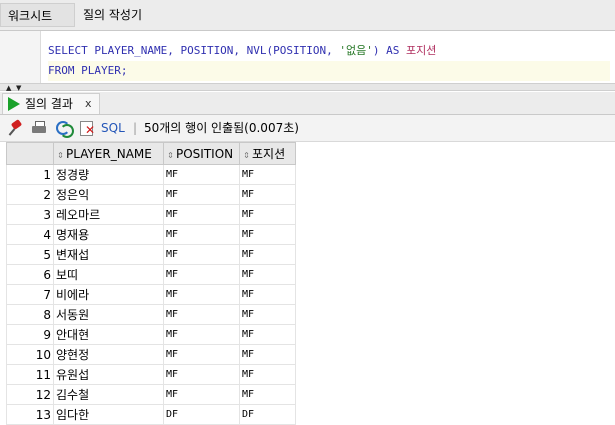 The width and height of the screenshot is (615, 425). I want to click on table-row: 5 변재섭 MF MF, so click(151, 254).